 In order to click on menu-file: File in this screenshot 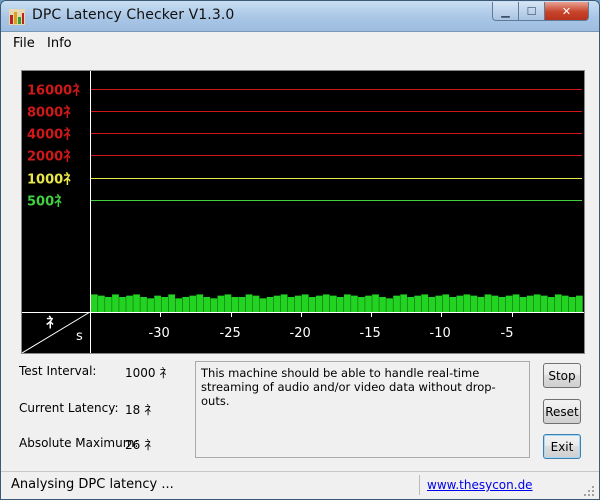, I will do `click(24, 43)`.